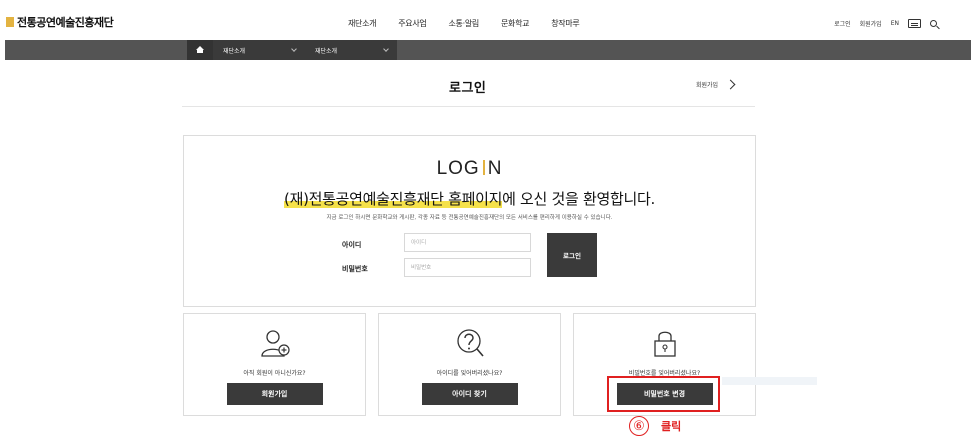 The image size is (971, 448). What do you see at coordinates (469, 364) in the screenshot?
I see `option-find-id: 아이디를 잊어버리셨나요? 아이디 찾기` at bounding box center [469, 364].